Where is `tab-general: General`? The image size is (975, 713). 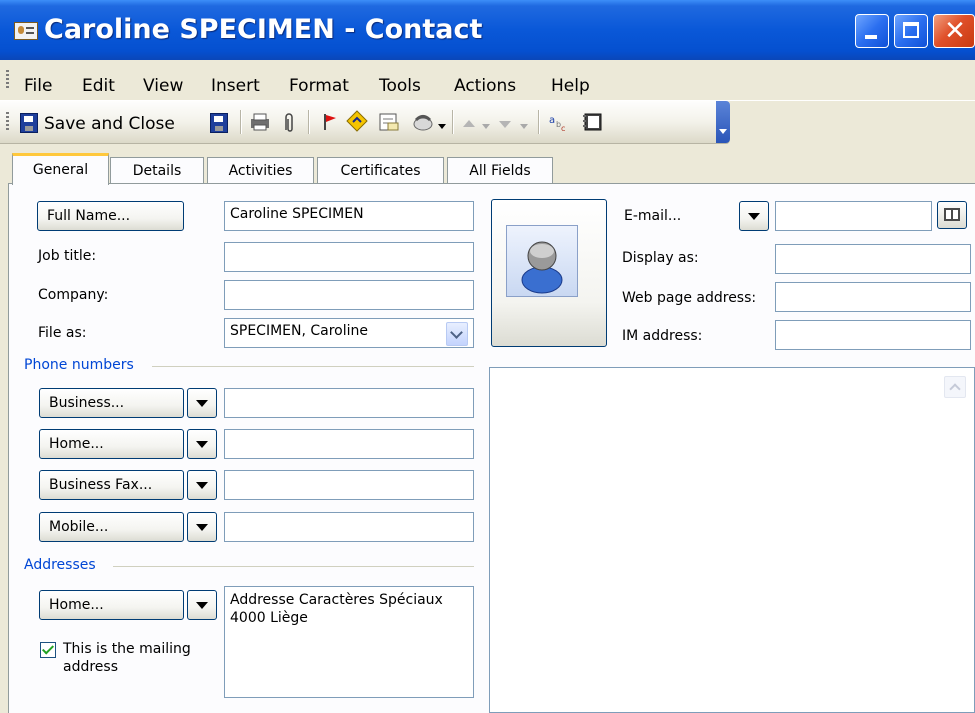
tab-general: General is located at coordinates (60, 169).